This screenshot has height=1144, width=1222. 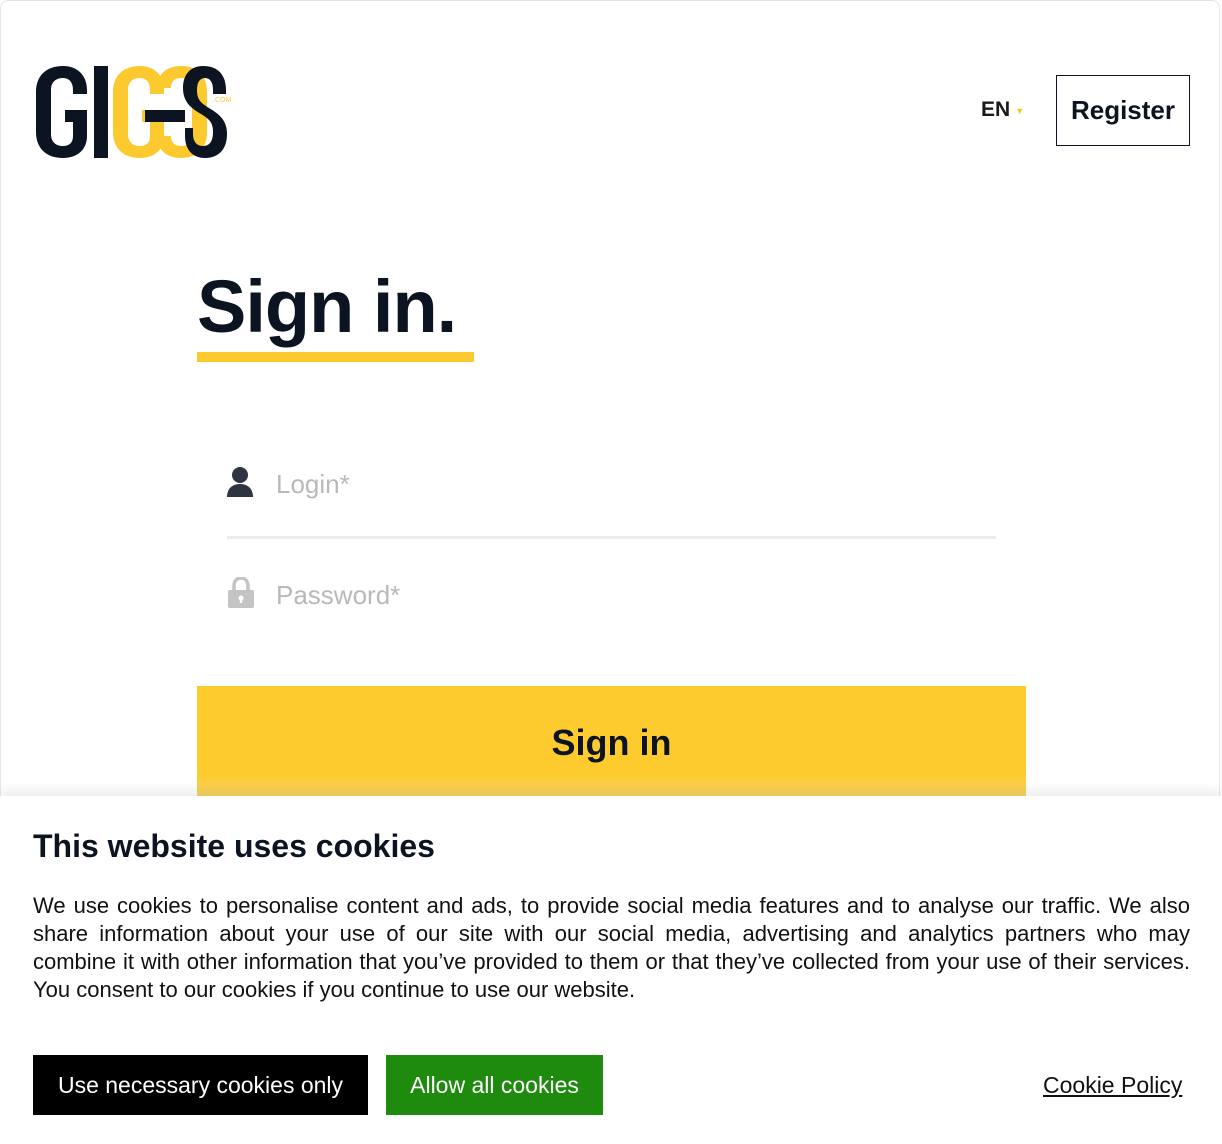 What do you see at coordinates (335, 357) in the screenshot?
I see `title-underline` at bounding box center [335, 357].